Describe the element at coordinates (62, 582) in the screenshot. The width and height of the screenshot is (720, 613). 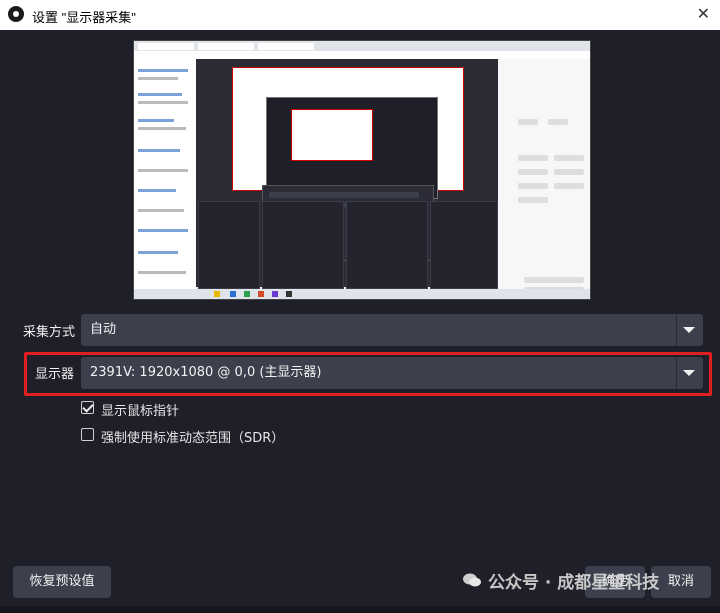
I see `restore-defaults-button: 恢复预设值` at that location.